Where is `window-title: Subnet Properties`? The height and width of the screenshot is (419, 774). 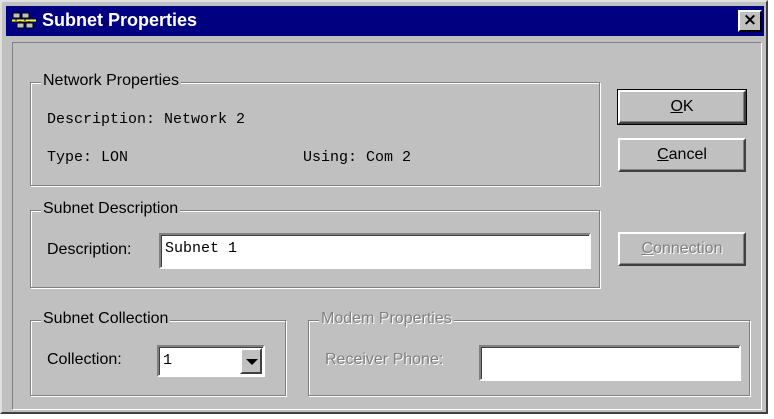 window-title: Subnet Properties is located at coordinates (120, 20).